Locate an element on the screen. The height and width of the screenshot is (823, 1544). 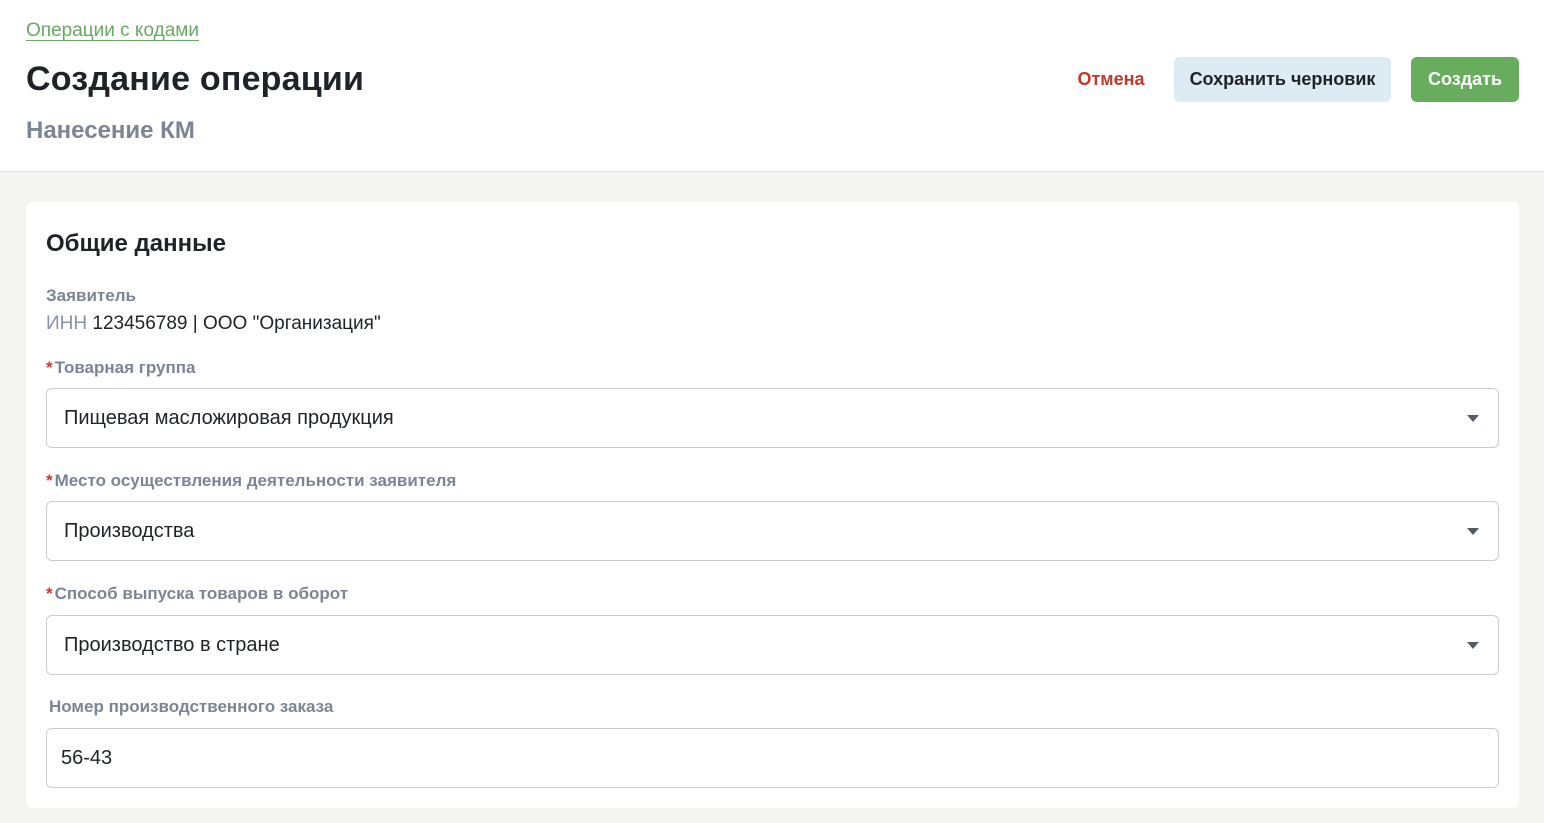
section-title: Общие данные is located at coordinates (136, 243).